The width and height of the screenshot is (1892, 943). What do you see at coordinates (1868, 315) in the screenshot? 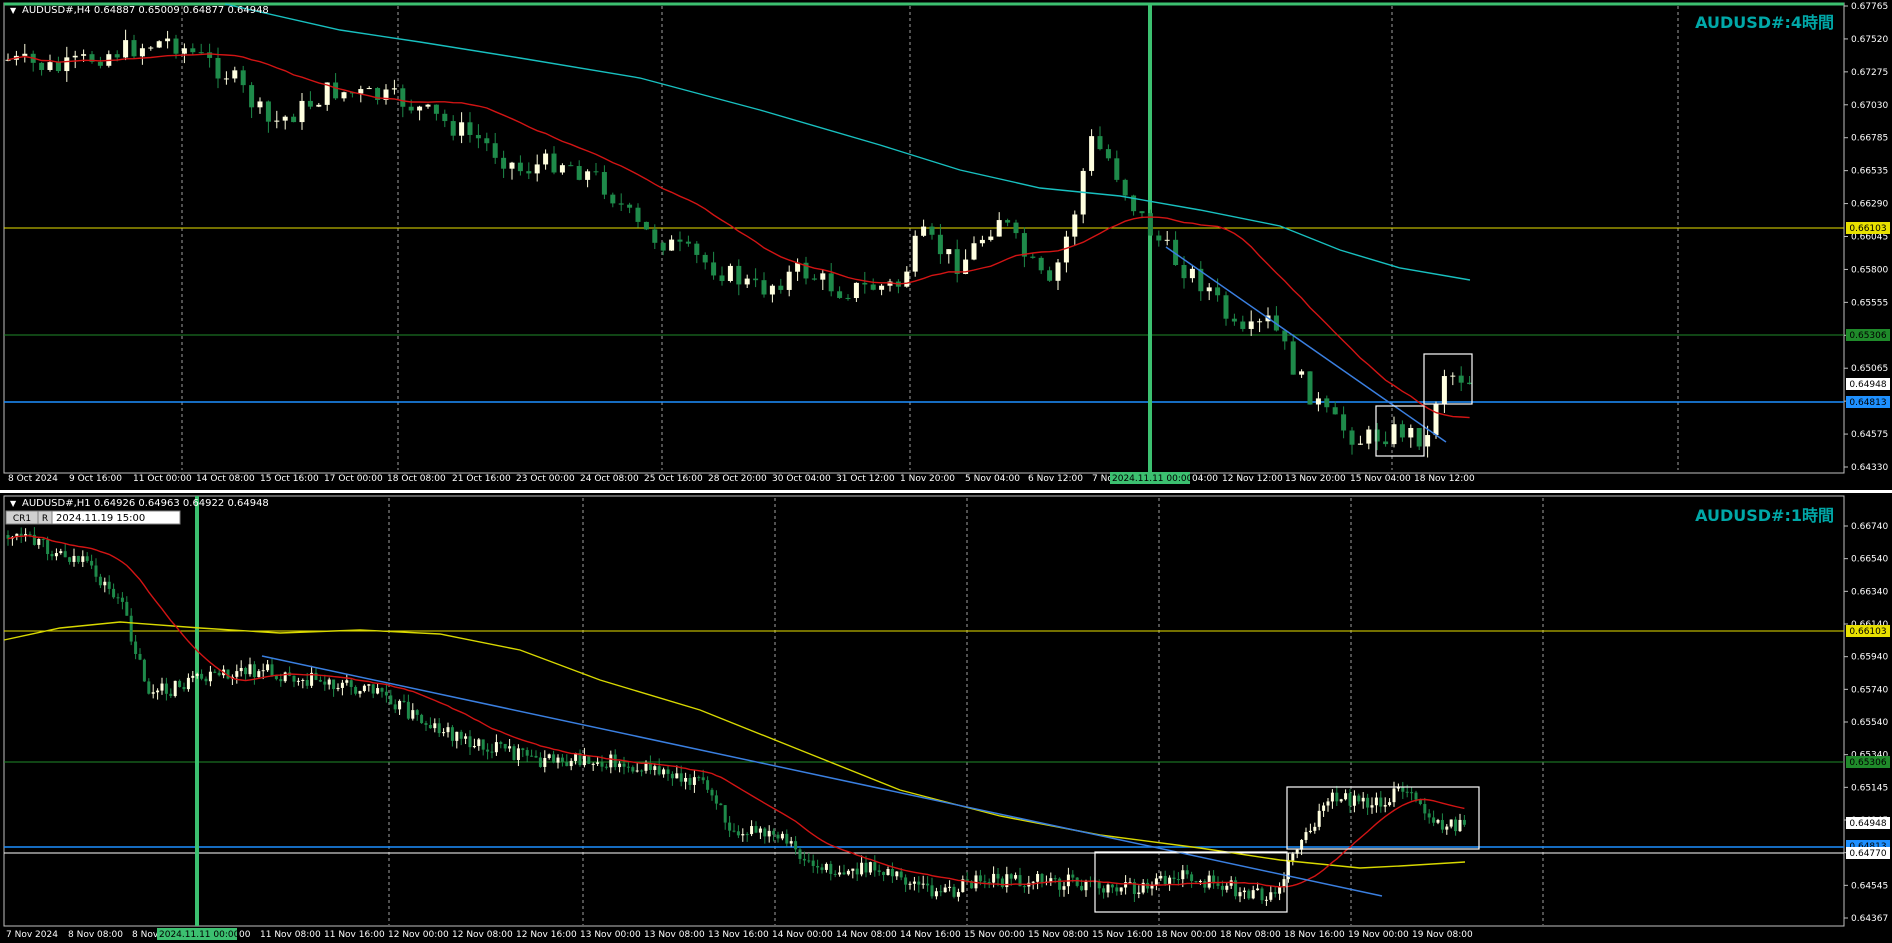
I see `h4-price-tags: 0.66103 0.65306 0.64948 0.64813` at bounding box center [1868, 315].